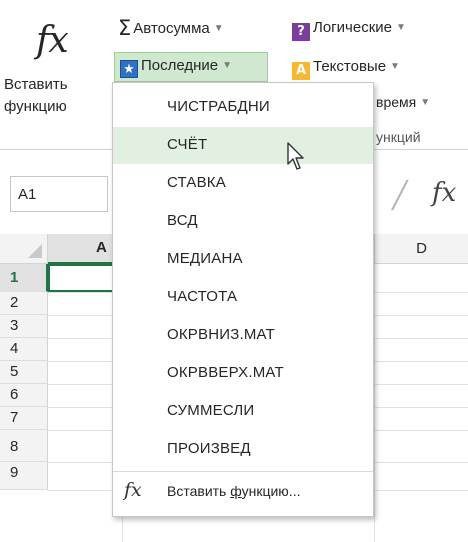 This screenshot has width=468, height=542. Describe the element at coordinates (243, 449) in the screenshot. I see `menu-item-function: ПРОИЗВЕД` at that location.